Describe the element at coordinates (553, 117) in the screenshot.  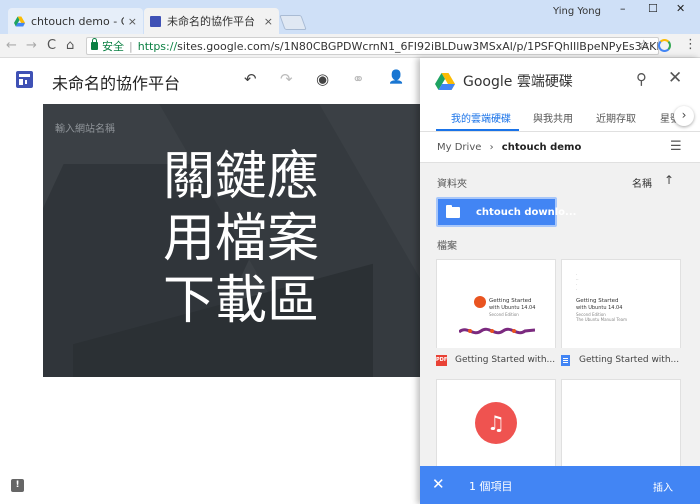
I see `tab-shared-with-me: 與我共用` at that location.